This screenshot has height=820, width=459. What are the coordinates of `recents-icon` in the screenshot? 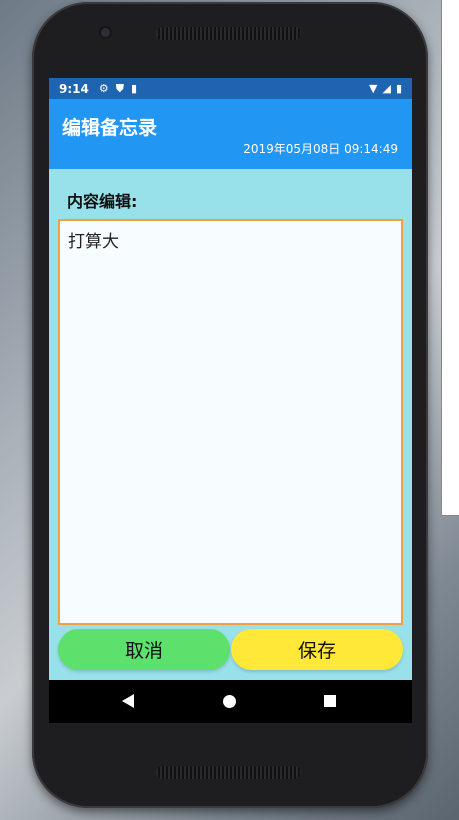 It's located at (330, 701).